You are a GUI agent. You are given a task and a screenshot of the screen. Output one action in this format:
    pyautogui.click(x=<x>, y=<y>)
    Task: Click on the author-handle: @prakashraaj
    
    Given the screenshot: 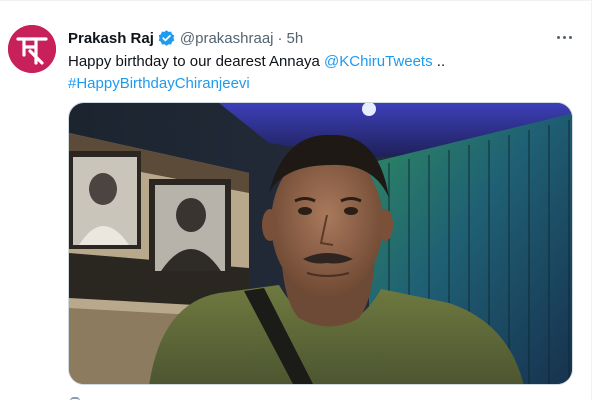 What is the action you would take?
    pyautogui.click(x=227, y=38)
    